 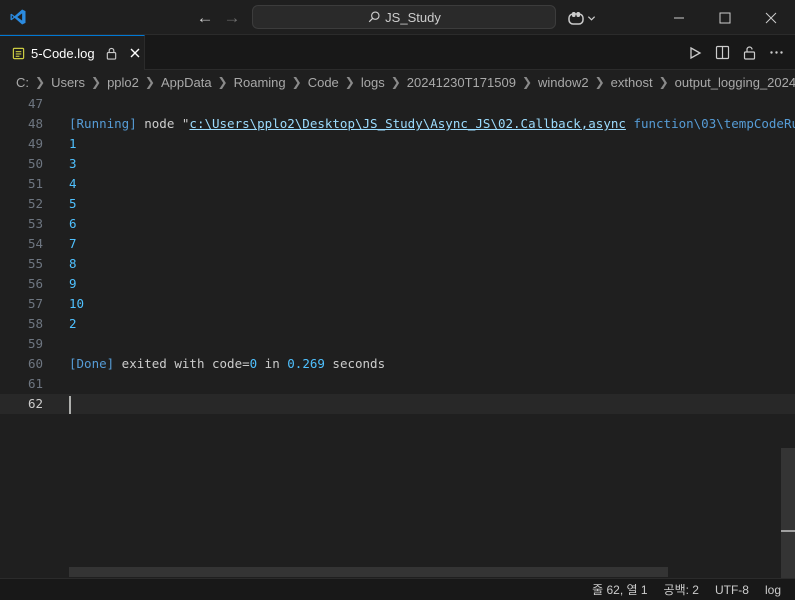 I want to click on editor-line: 57 10, so click(x=397, y=304).